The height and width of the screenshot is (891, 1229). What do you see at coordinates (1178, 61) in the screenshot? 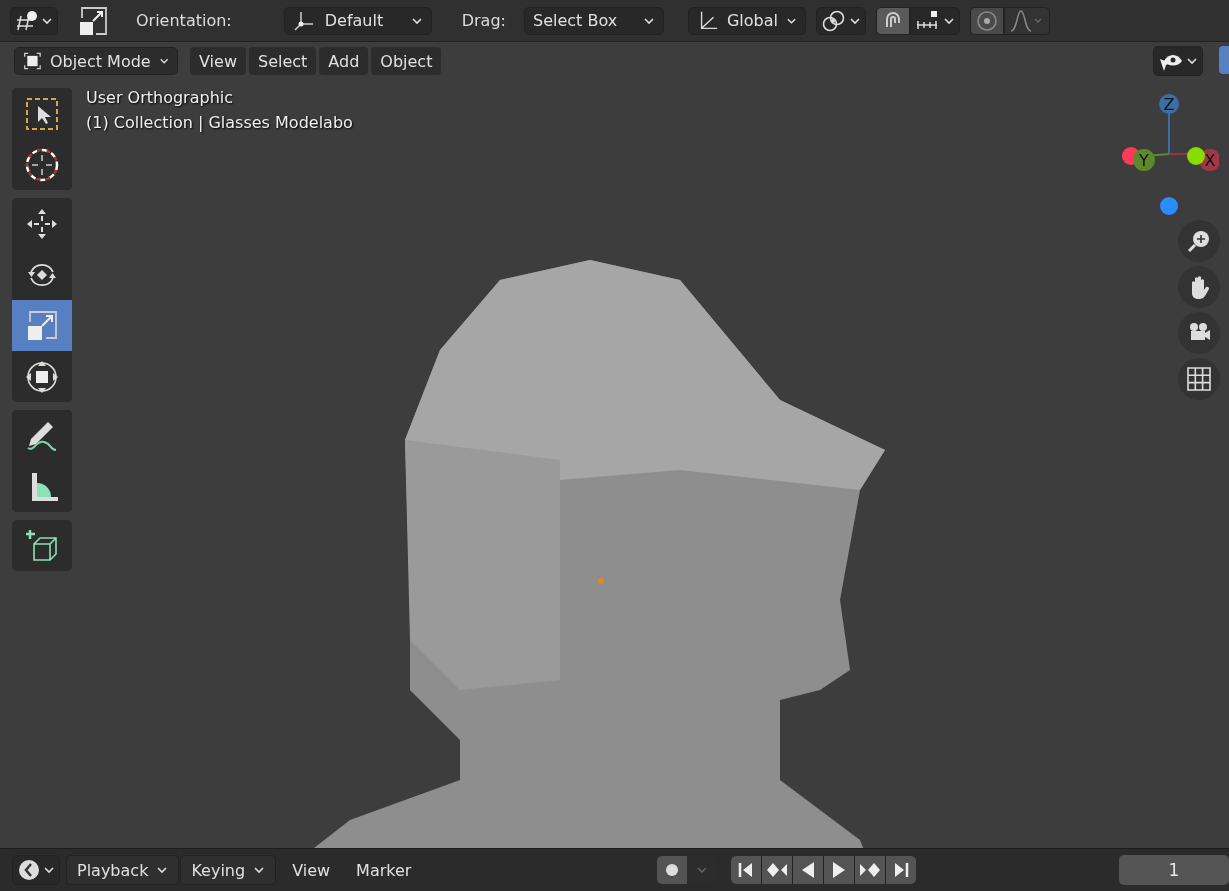
I see `visibility-dropdown` at bounding box center [1178, 61].